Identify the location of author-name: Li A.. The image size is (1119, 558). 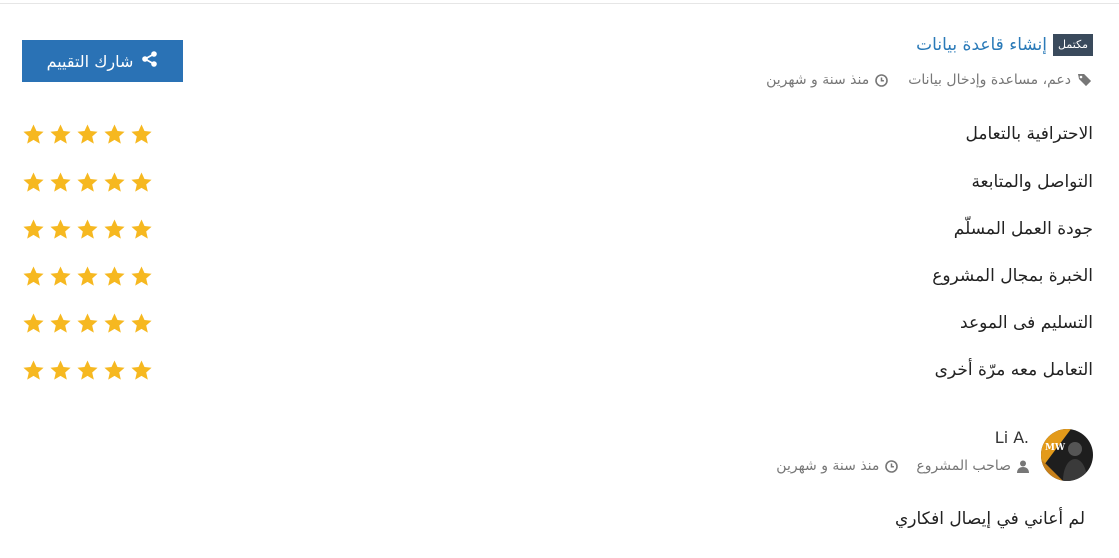
(1012, 437).